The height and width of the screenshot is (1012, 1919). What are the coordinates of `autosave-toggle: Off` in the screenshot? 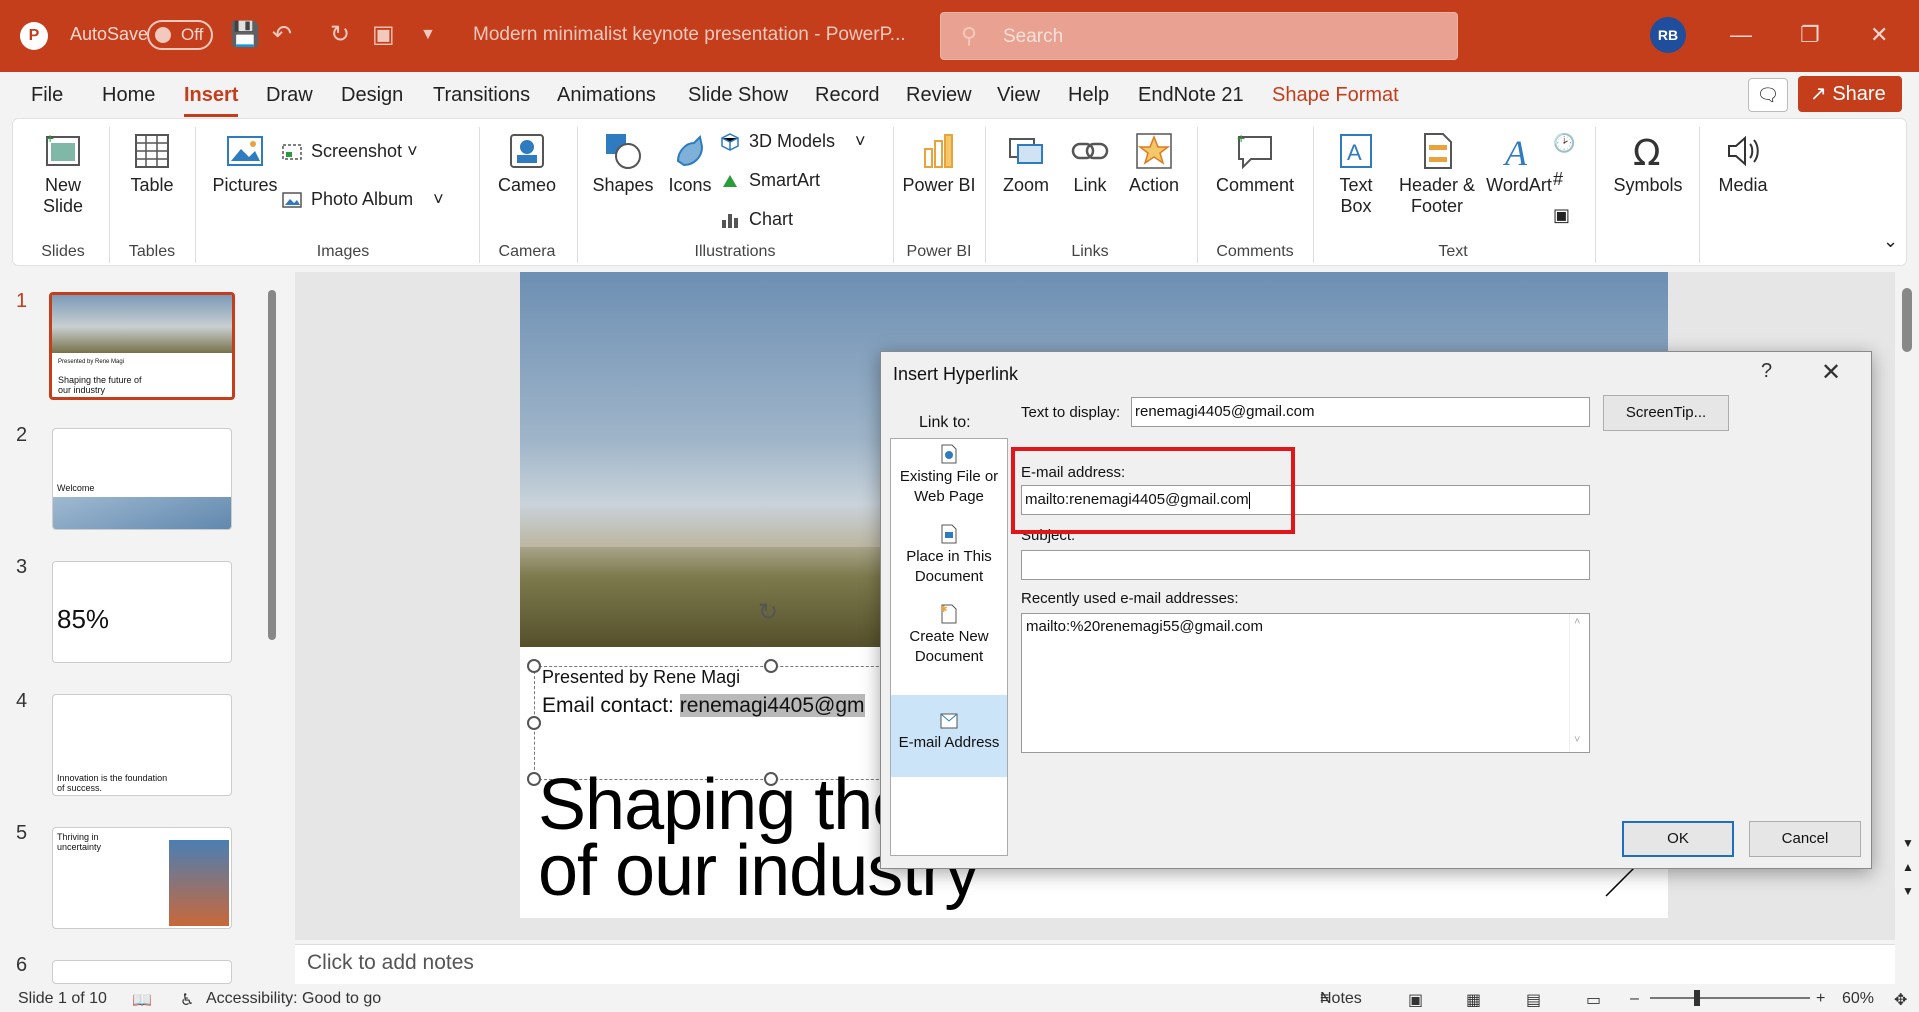 It's located at (180, 35).